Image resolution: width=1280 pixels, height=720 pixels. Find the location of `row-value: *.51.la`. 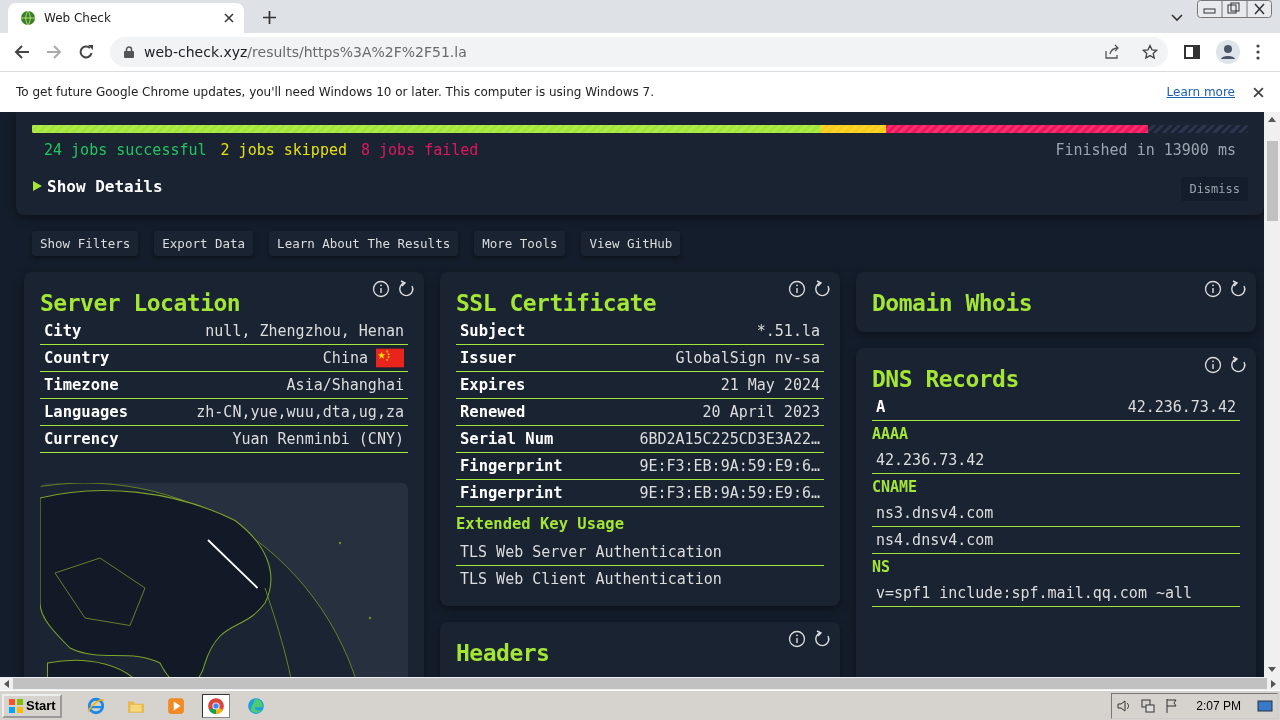

row-value: *.51.la is located at coordinates (788, 331).